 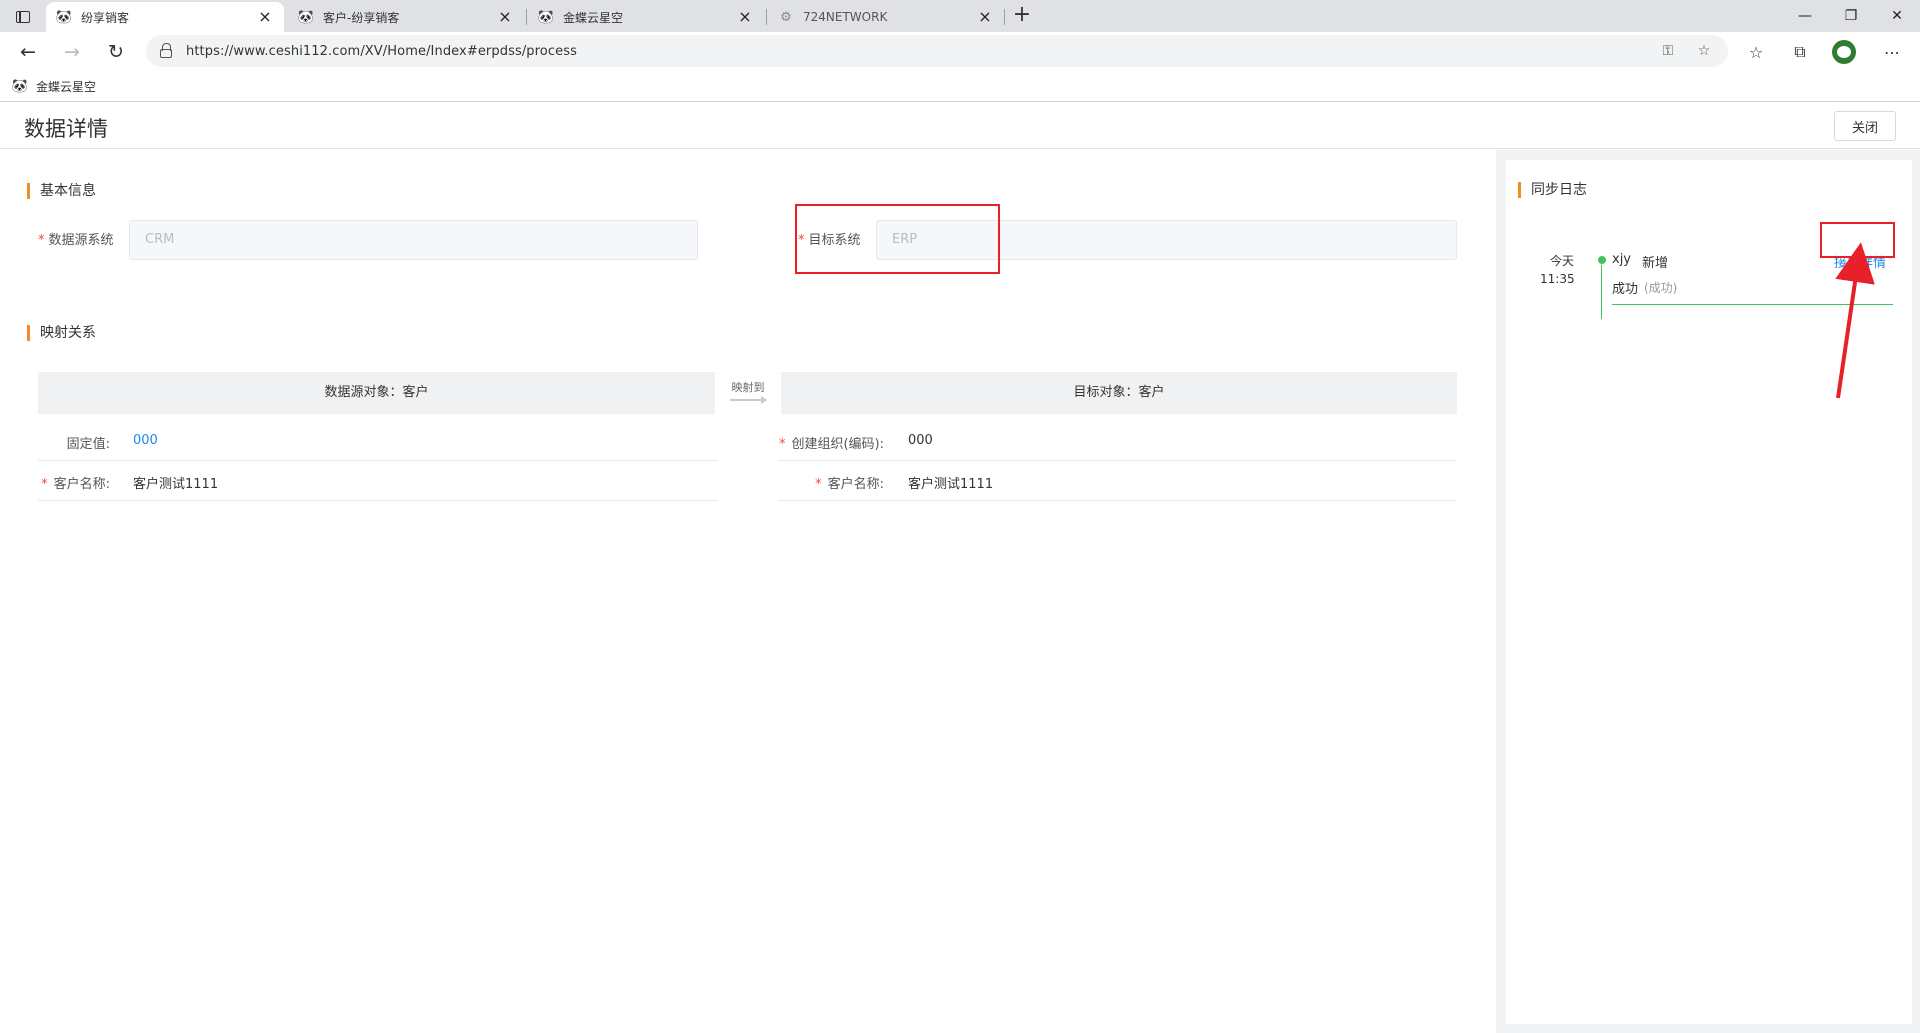 What do you see at coordinates (960, 126) in the screenshot?
I see `page-header: 数据详情 关闭` at bounding box center [960, 126].